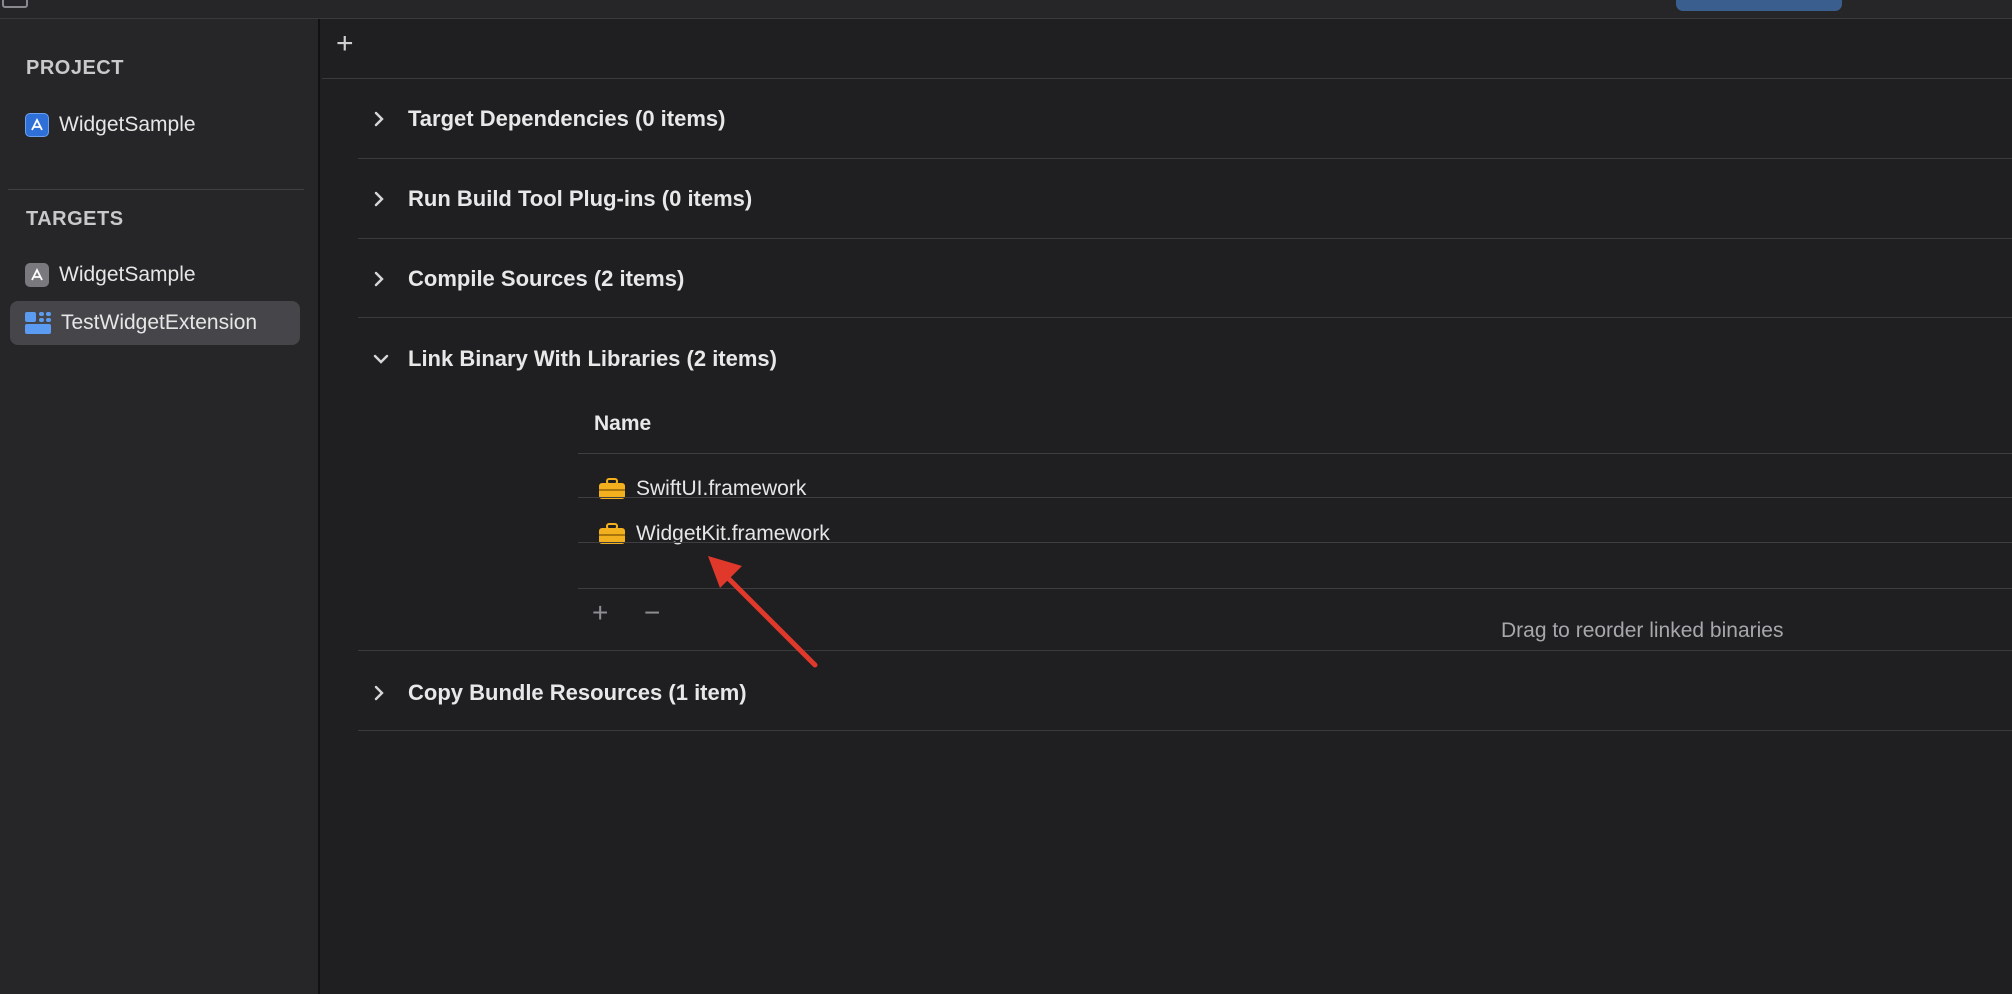 This screenshot has height=994, width=2012. Describe the element at coordinates (1642, 630) in the screenshot. I see `reorder-hint: Drag to reorder linked binaries` at that location.